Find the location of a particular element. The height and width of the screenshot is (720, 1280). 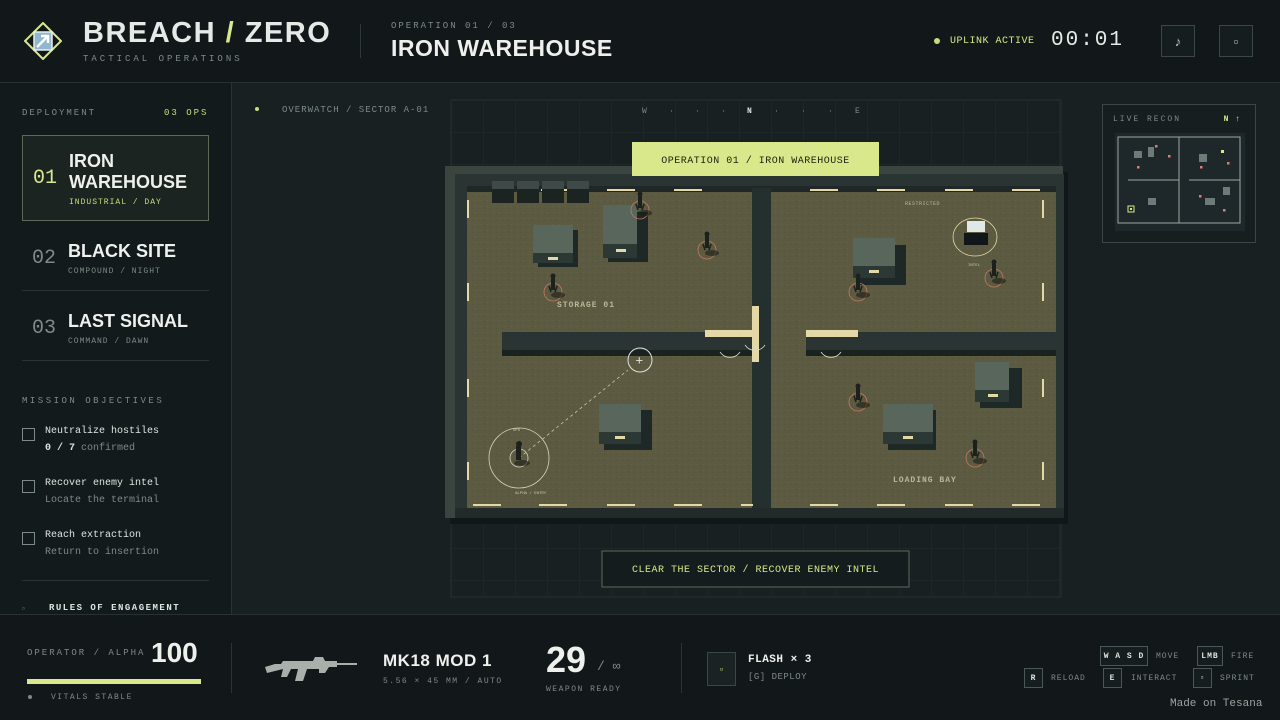

objective-title: Neutralize hostiles is located at coordinates (102, 431).